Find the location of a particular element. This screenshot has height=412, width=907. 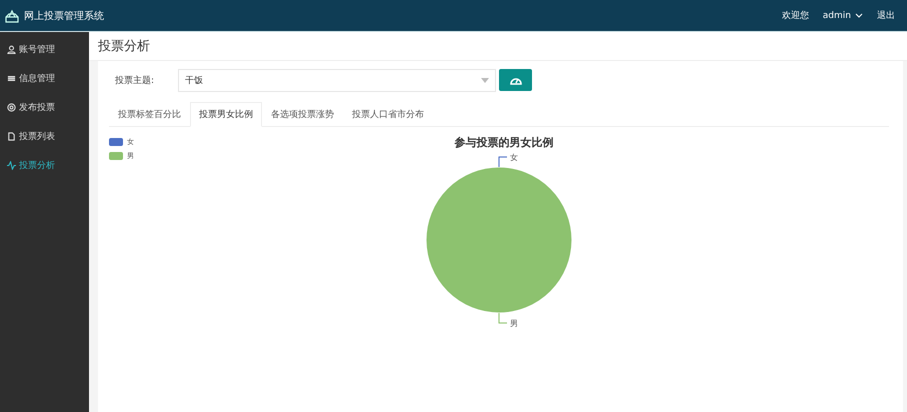

user-menu: admin is located at coordinates (842, 15).